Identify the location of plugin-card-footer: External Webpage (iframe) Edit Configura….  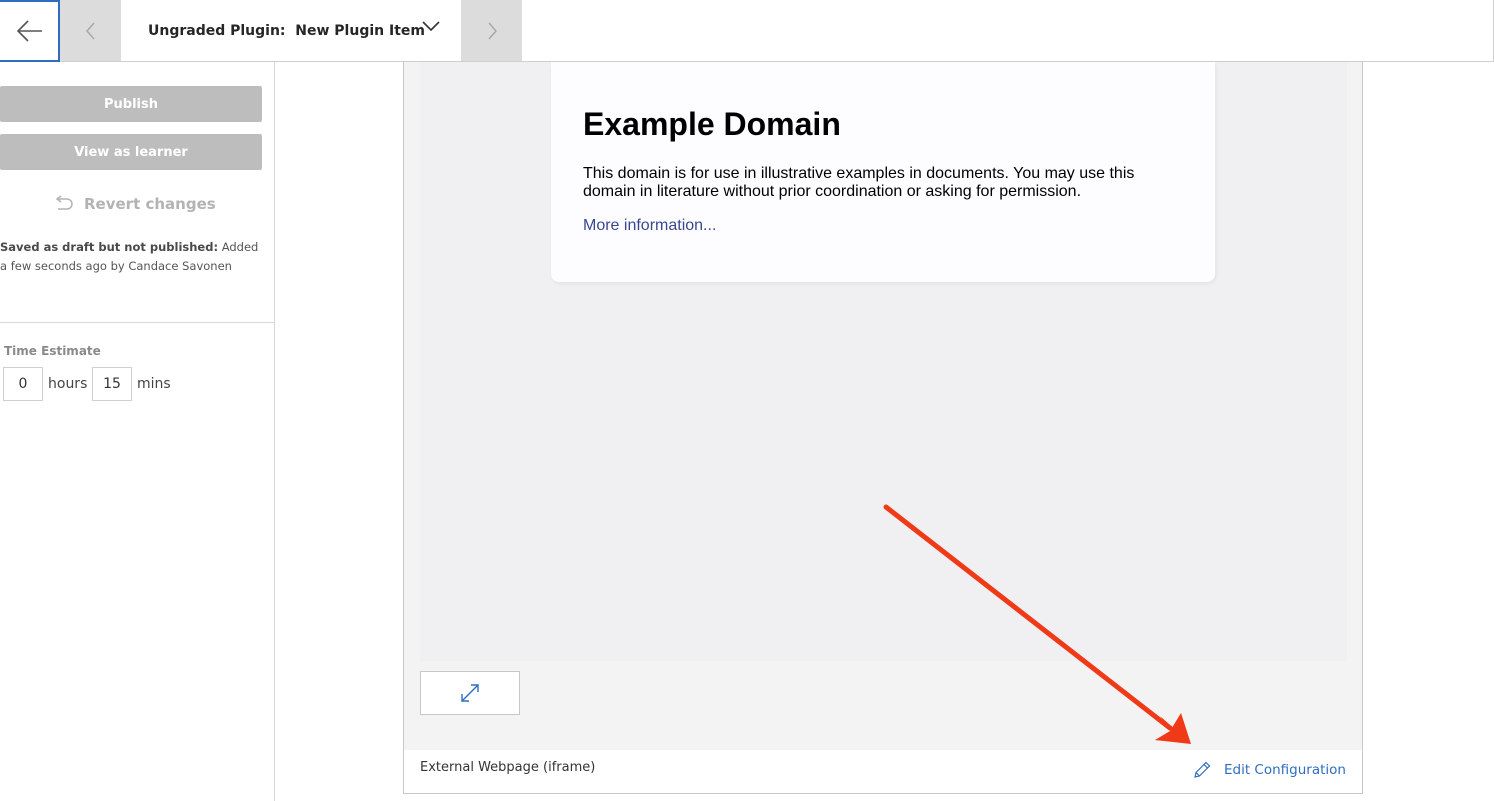
(883, 771).